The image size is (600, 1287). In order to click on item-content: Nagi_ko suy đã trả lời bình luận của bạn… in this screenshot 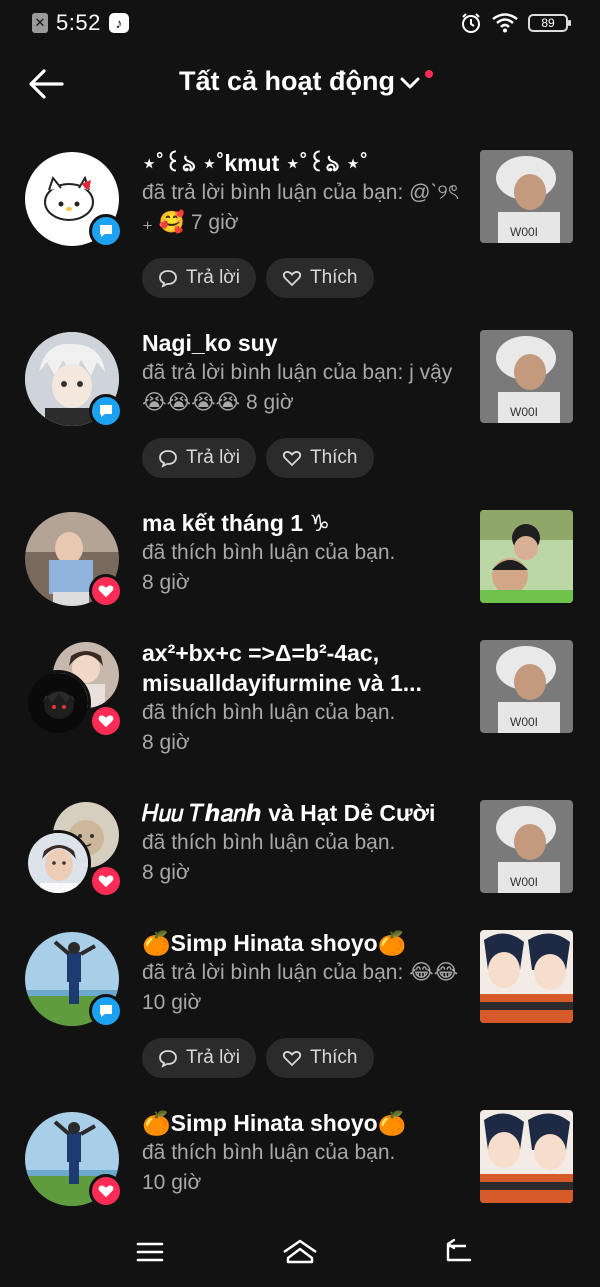, I will do `click(302, 373)`.